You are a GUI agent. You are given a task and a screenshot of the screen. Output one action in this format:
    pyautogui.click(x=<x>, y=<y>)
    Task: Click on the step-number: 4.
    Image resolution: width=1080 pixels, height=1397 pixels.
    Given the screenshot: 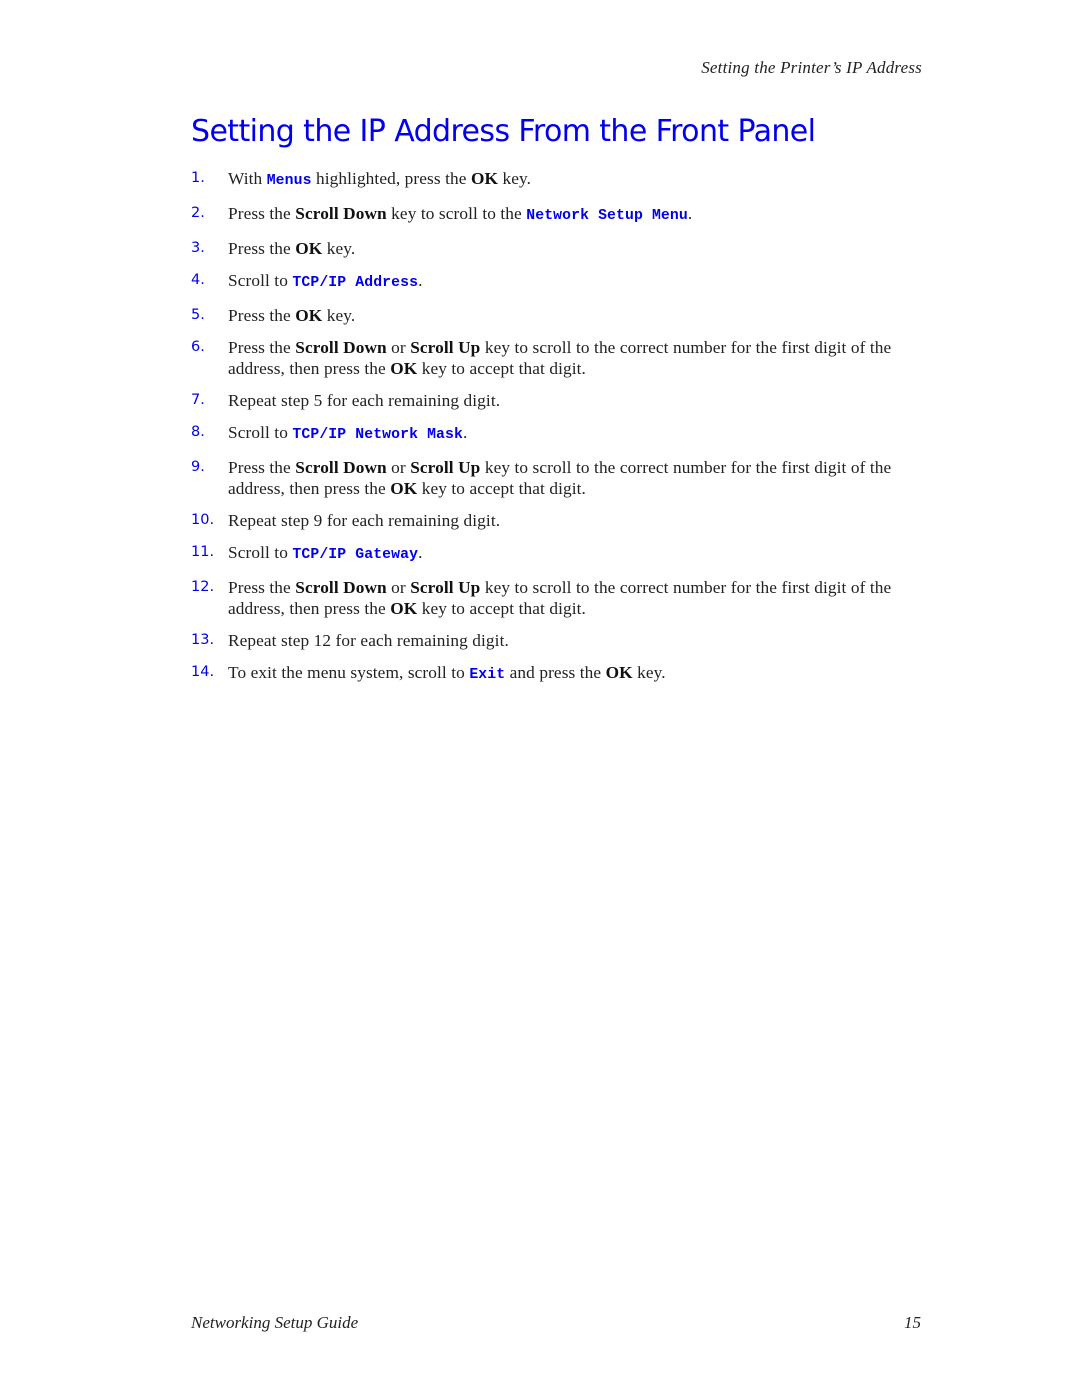 What is the action you would take?
    pyautogui.click(x=198, y=280)
    